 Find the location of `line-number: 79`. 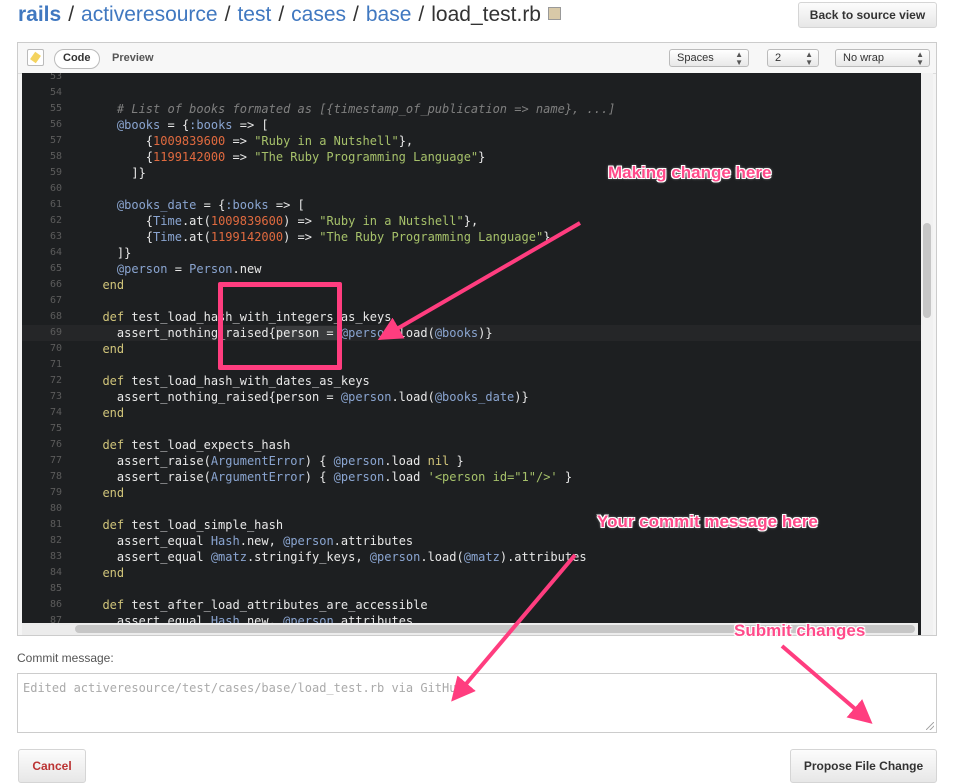

line-number: 79 is located at coordinates (55, 492).